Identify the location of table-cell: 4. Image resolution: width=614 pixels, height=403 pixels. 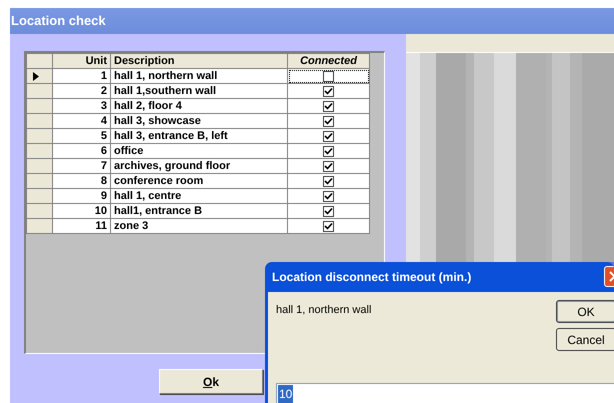
(81, 121).